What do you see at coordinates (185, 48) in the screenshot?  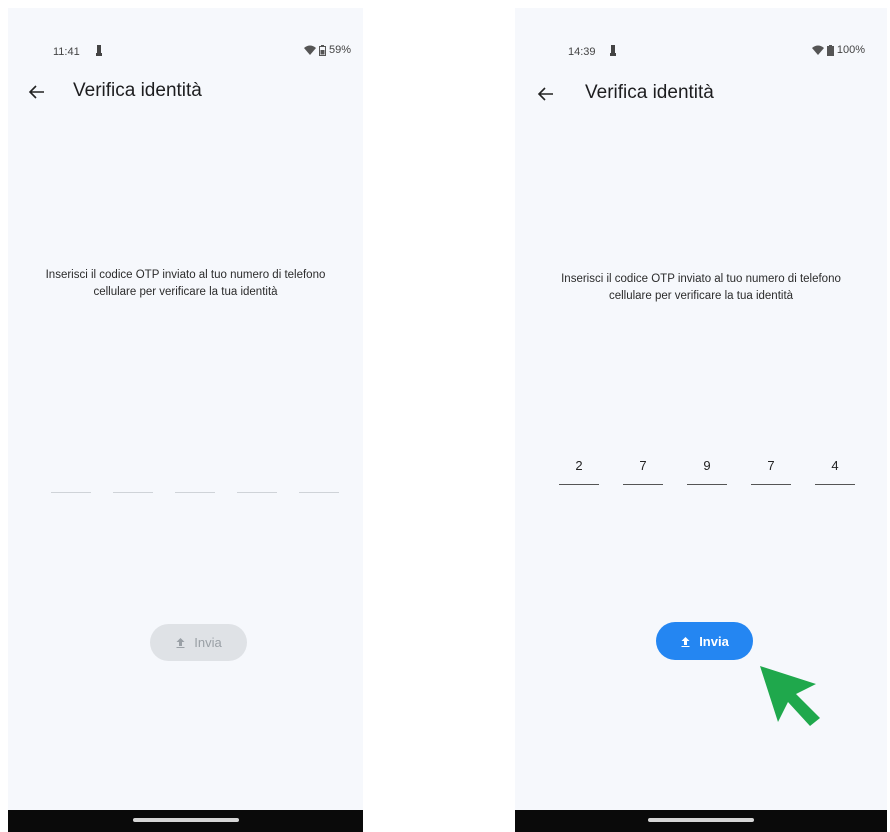 I see `status-bar: 11:41 59%` at bounding box center [185, 48].